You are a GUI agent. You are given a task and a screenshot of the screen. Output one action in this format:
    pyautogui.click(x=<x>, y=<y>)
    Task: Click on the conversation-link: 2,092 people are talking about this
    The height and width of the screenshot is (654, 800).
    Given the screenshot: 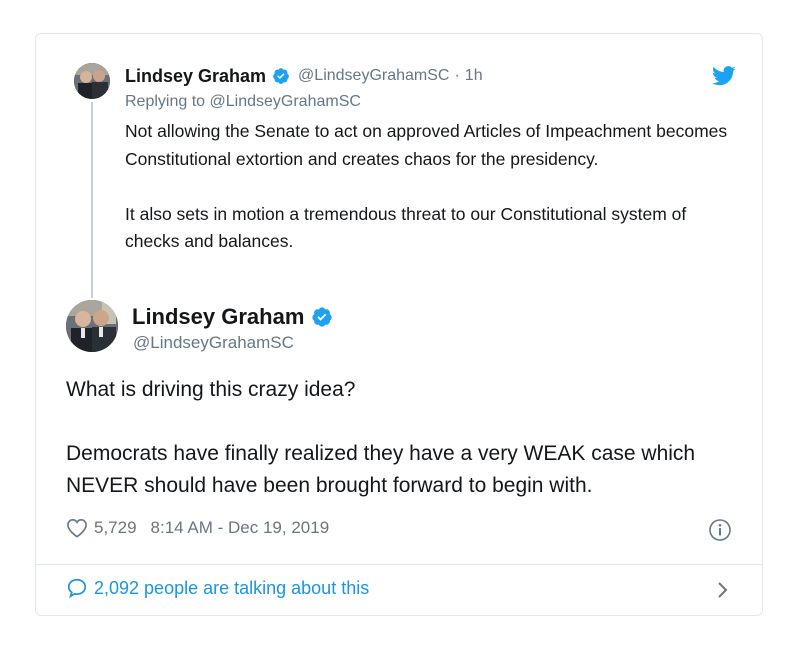 What is the action you would take?
    pyautogui.click(x=217, y=588)
    